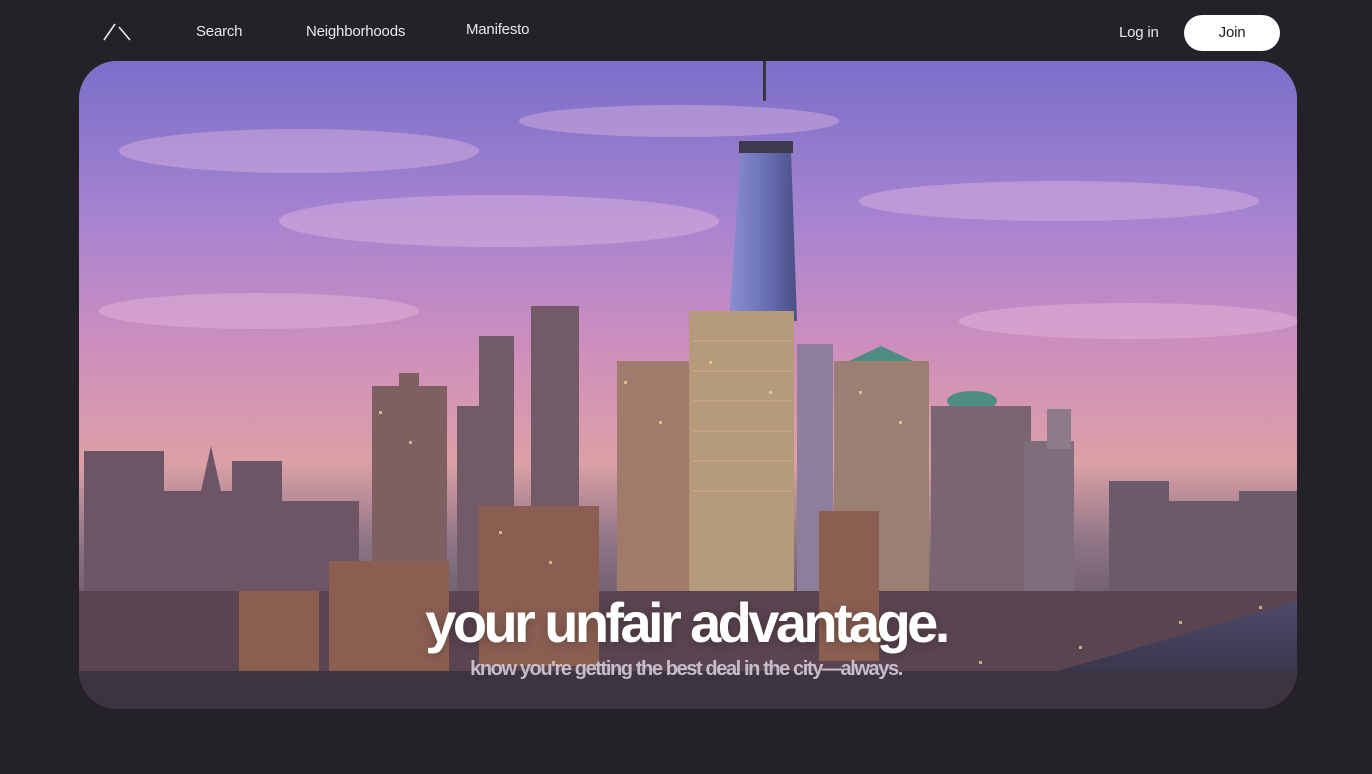  What do you see at coordinates (355, 31) in the screenshot?
I see `nav-link-neighborhoods: Neighborhoods` at bounding box center [355, 31].